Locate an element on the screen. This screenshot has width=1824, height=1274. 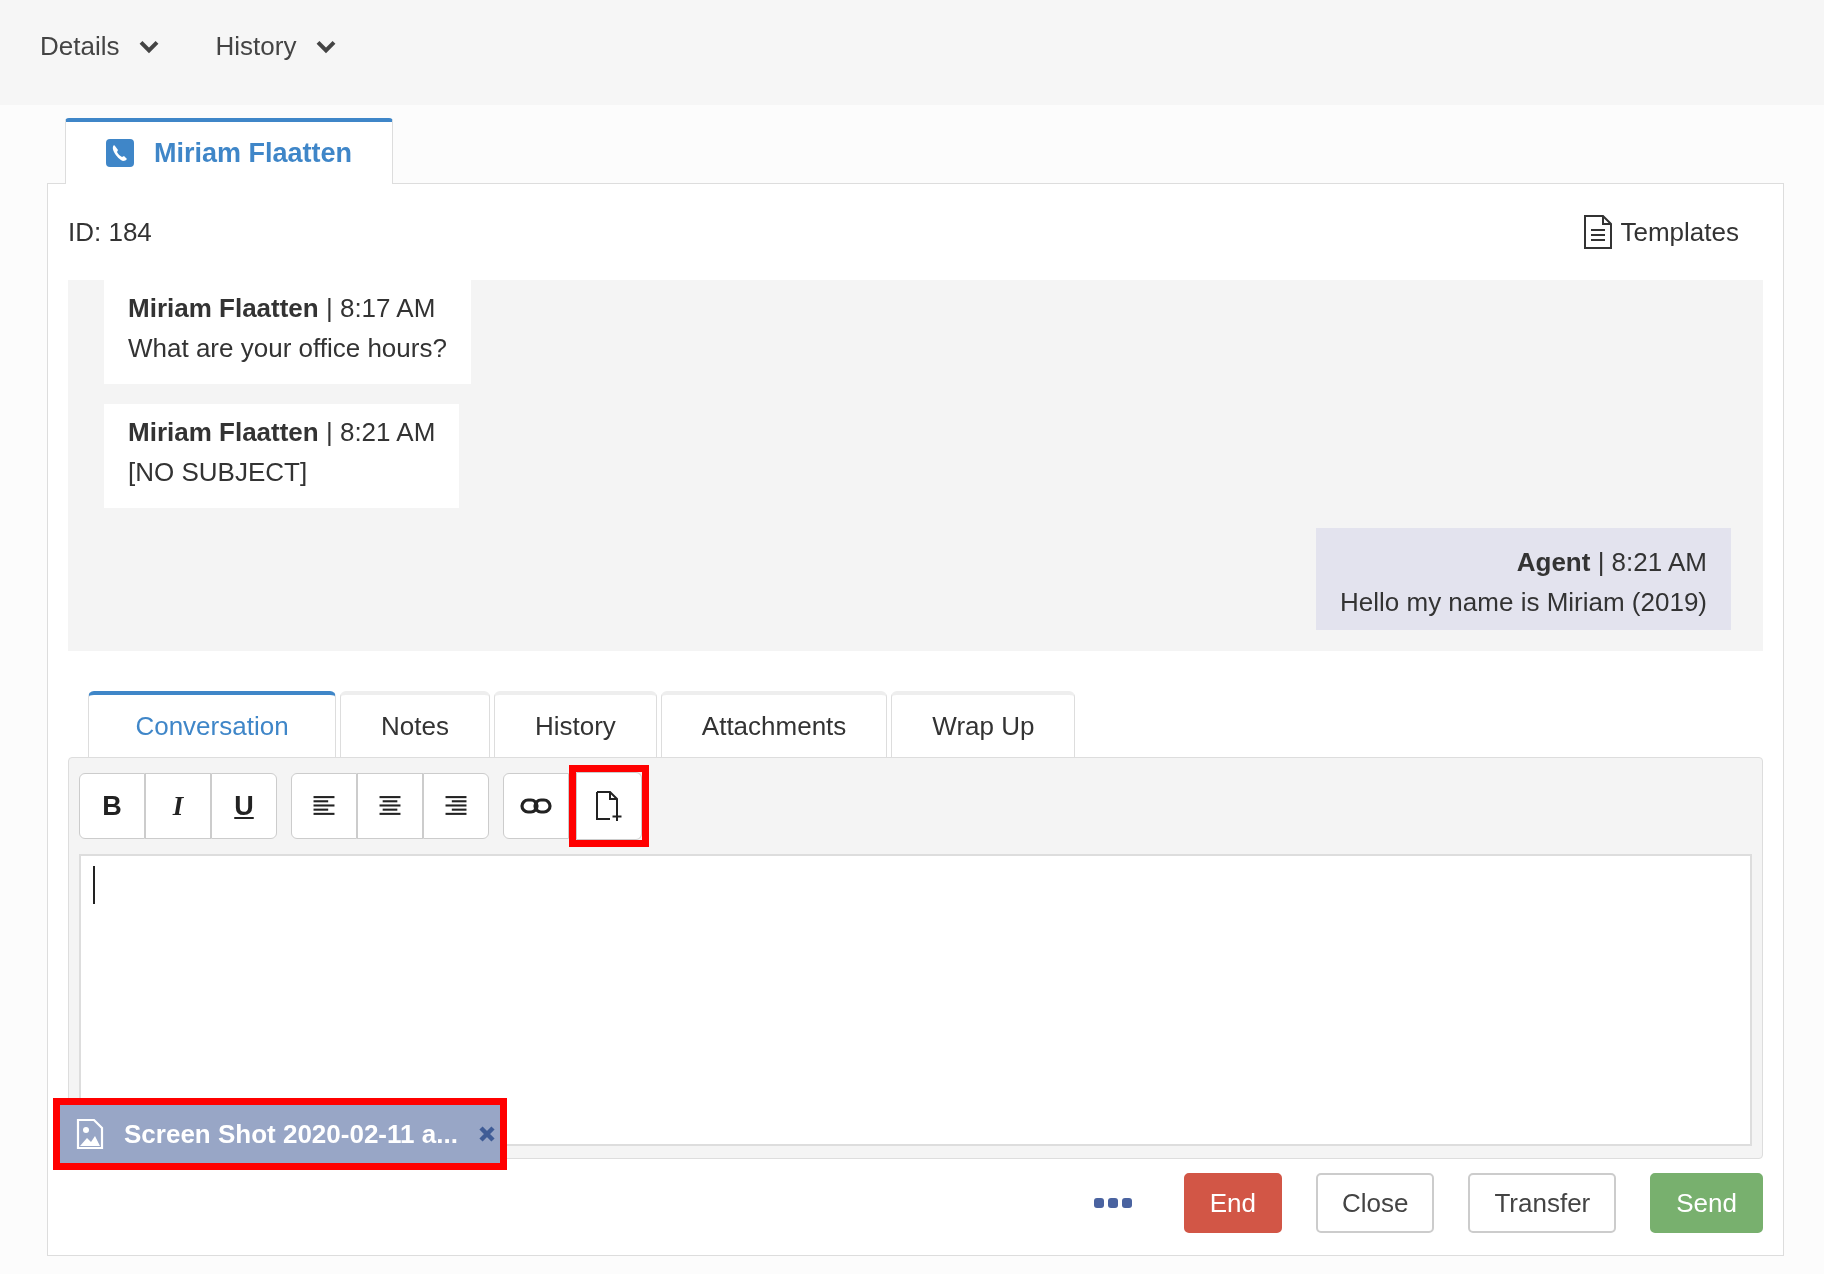
file-plus-icon is located at coordinates (609, 806).